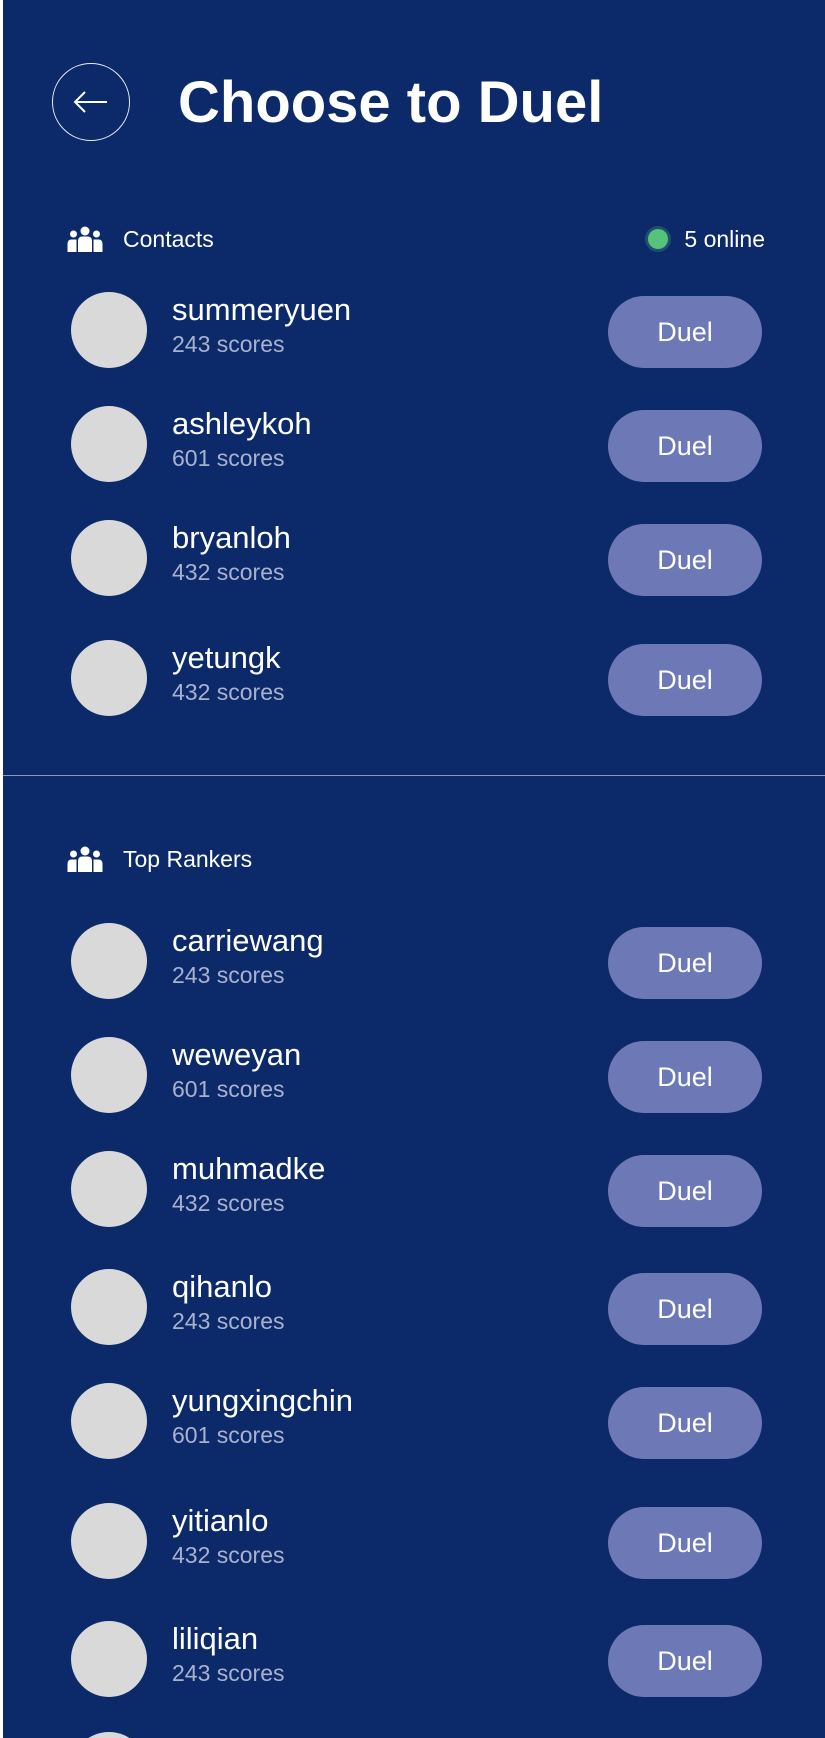  Describe the element at coordinates (416, 1307) in the screenshot. I see `ranker-row: qihanlo 243 scores Duel` at that location.